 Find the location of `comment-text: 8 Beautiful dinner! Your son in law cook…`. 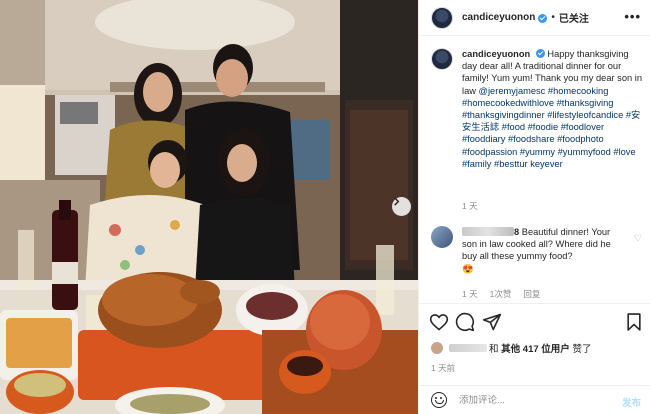

comment-text: 8 Beautiful dinner! Your son in law cook… is located at coordinates (544, 250).